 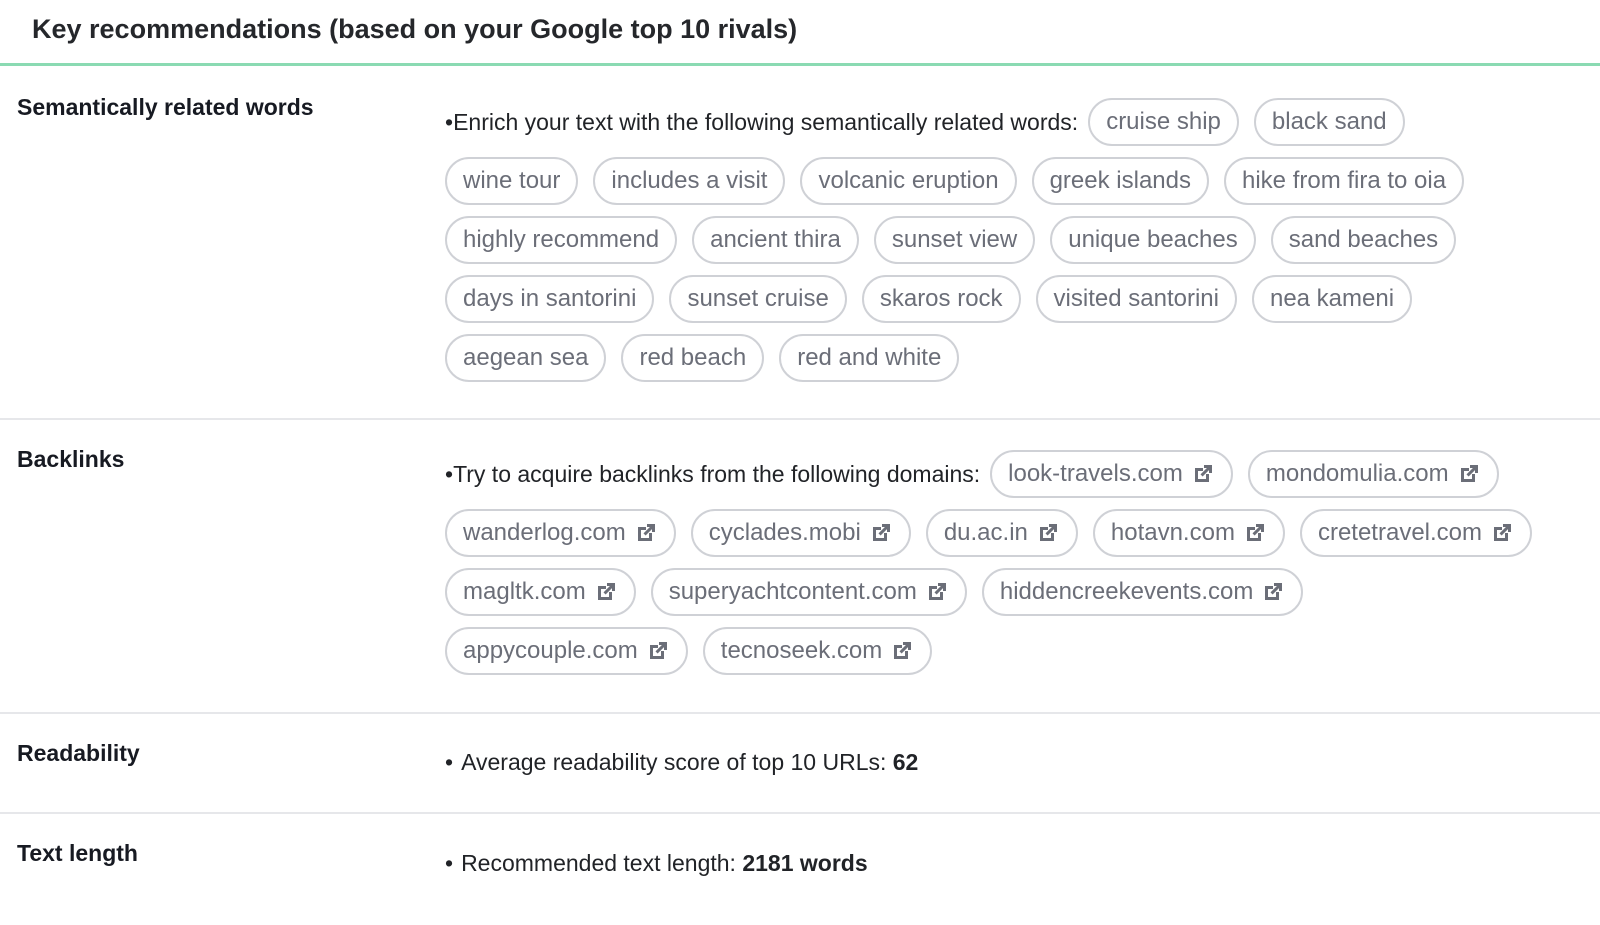 What do you see at coordinates (78, 753) in the screenshot?
I see `section-label: Readability` at bounding box center [78, 753].